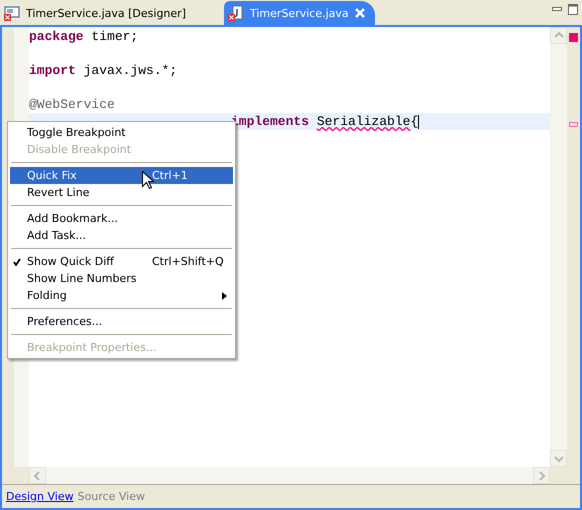 This screenshot has height=510, width=582. I want to click on java-file-icon, so click(236, 13).